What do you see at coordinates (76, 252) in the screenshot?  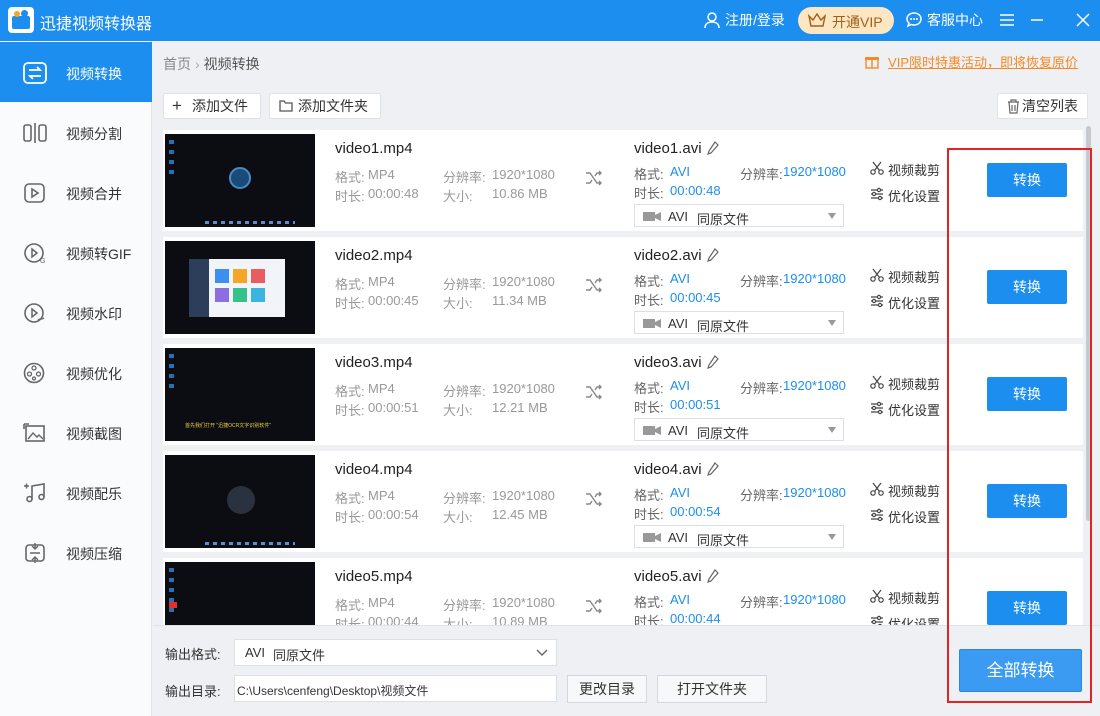 I see `sidebar-item-video-to-gif: G 视频转GIF` at bounding box center [76, 252].